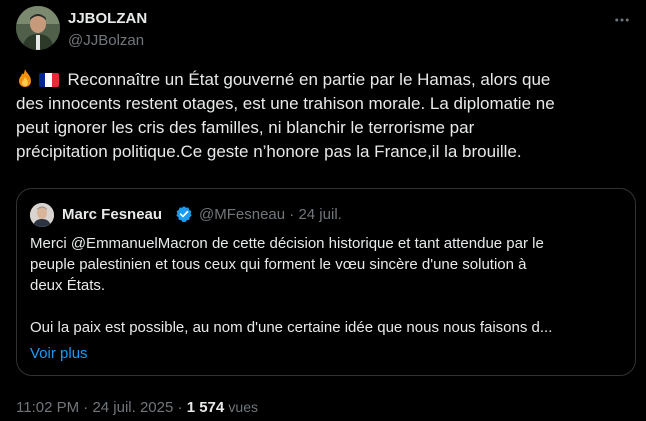 This screenshot has width=646, height=421. Describe the element at coordinates (112, 214) in the screenshot. I see `quote-author-name: Marc Fesneau` at that location.